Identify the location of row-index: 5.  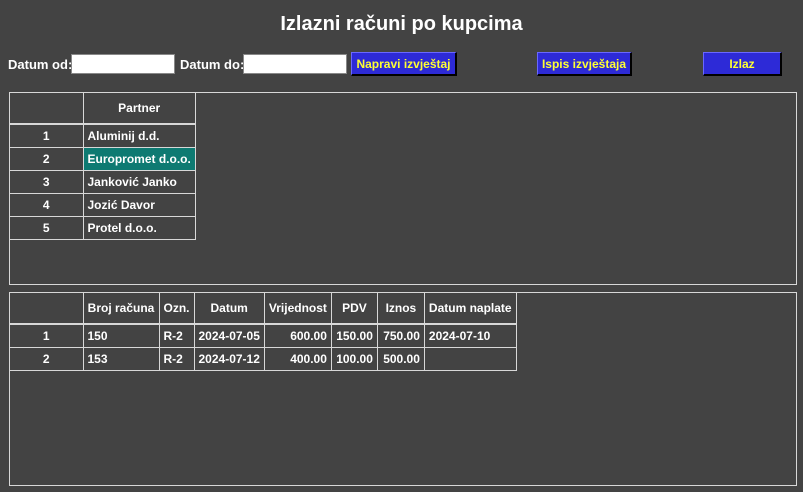
(47, 228).